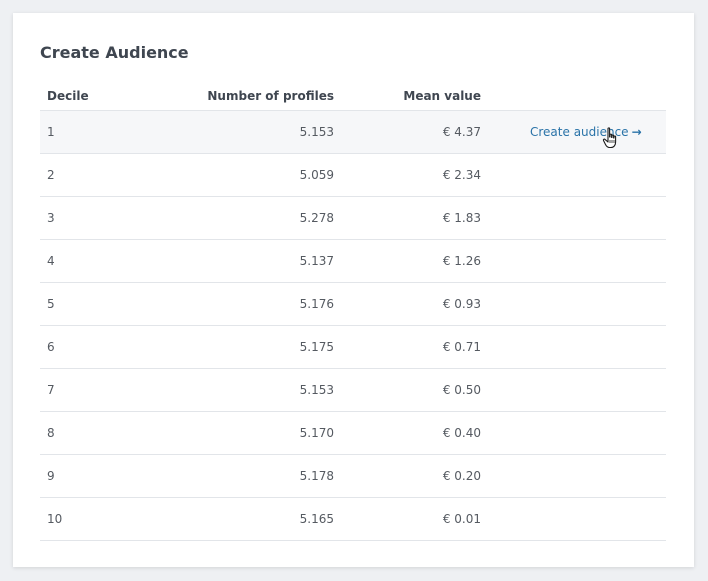 This screenshot has width=708, height=581. I want to click on cell-decile: 2, so click(102, 175).